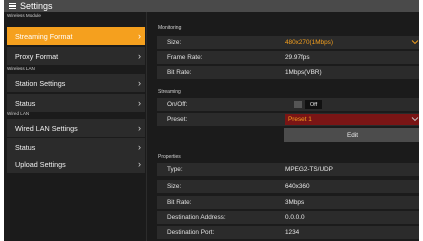 Image resolution: width=423 pixels, height=241 pixels. Describe the element at coordinates (297, 186) in the screenshot. I see `size-value: 640x360` at that location.